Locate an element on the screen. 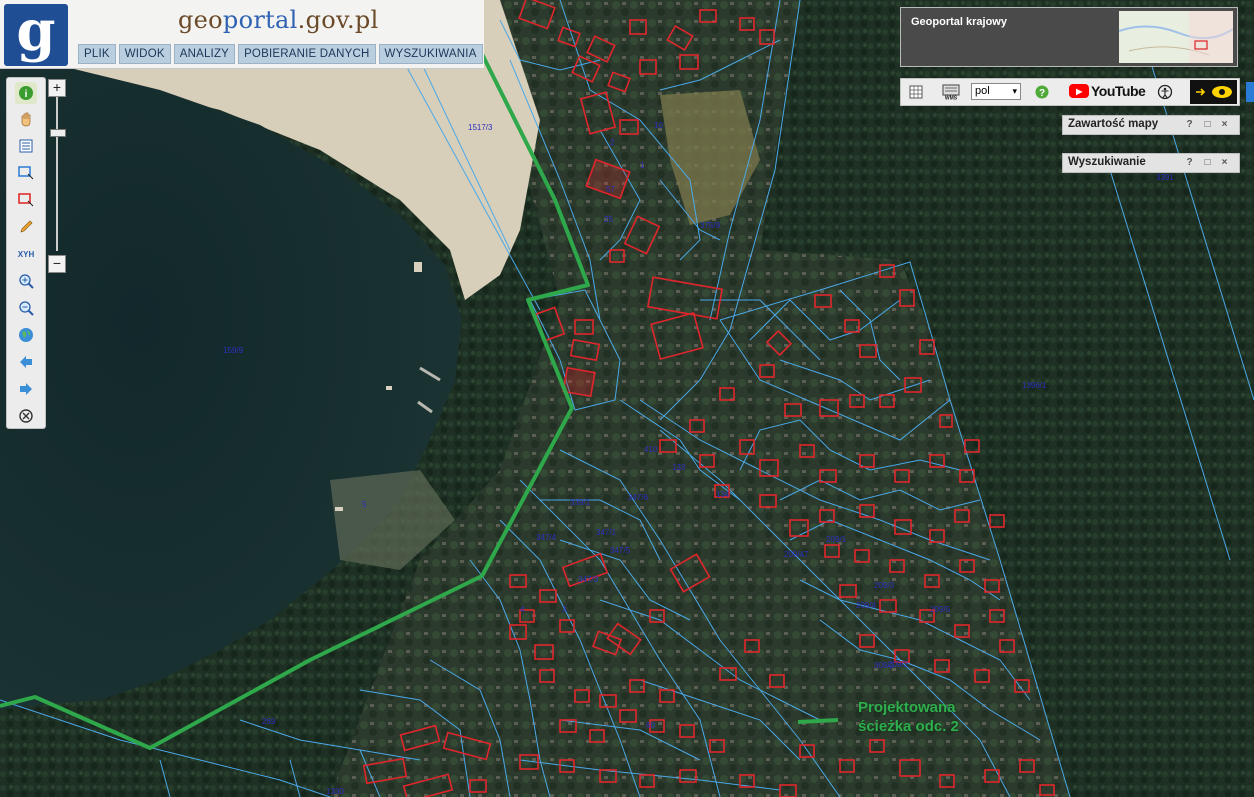 This screenshot has height=797, width=1254. parcel-label: 209/5 is located at coordinates (940, 609).